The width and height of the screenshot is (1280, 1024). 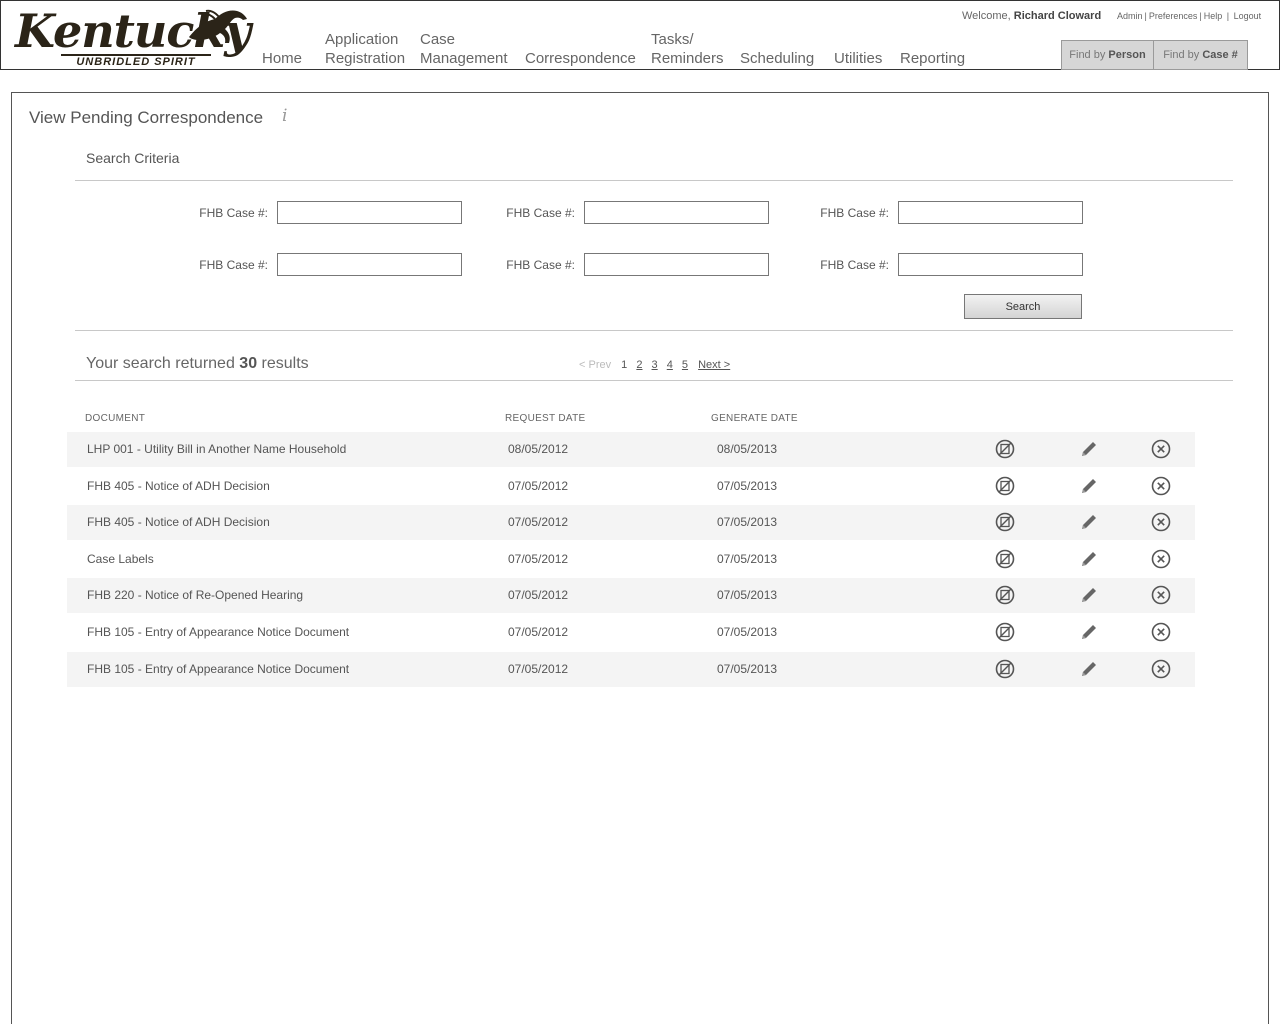 I want to click on user-name: Richard Cloward, so click(x=1057, y=16).